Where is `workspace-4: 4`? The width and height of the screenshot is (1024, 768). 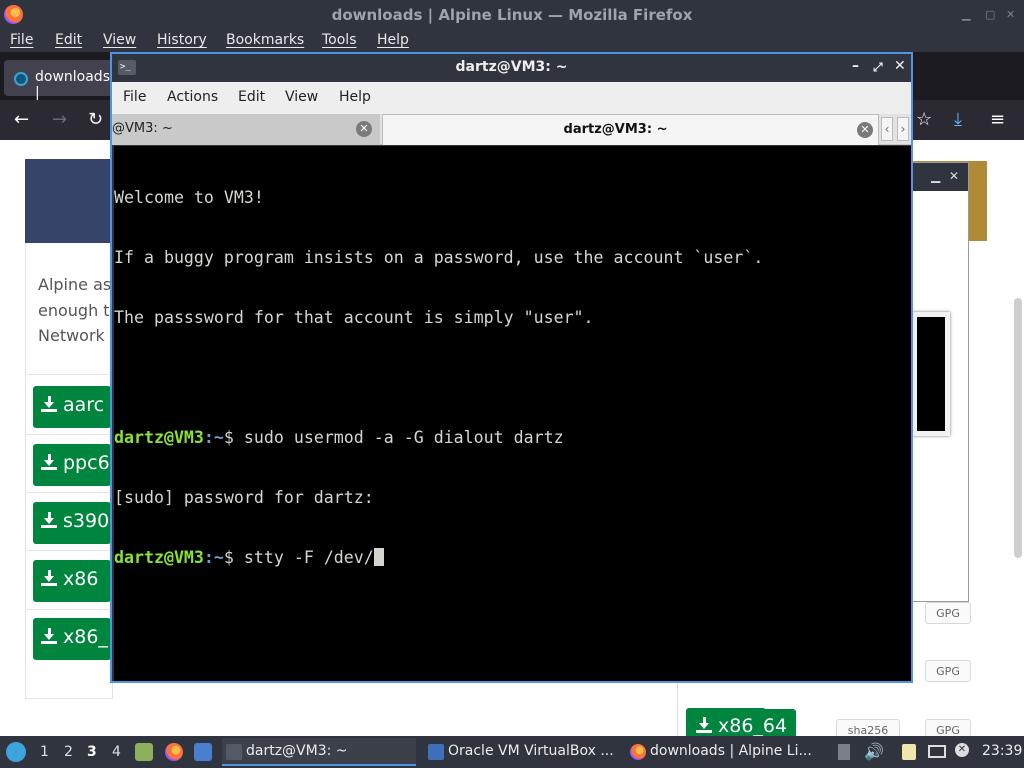 workspace-4: 4 is located at coordinates (116, 752).